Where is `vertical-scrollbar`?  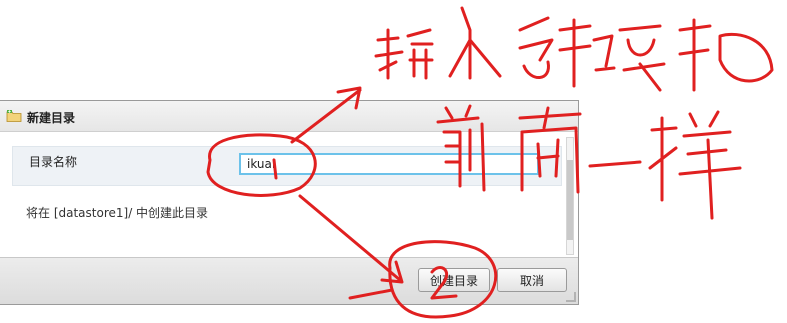 vertical-scrollbar is located at coordinates (570, 196).